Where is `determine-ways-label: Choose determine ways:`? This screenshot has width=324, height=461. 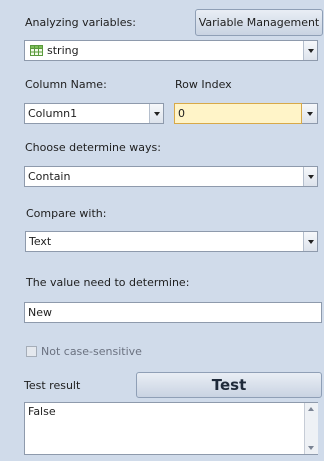 determine-ways-label: Choose determine ways: is located at coordinates (93, 147).